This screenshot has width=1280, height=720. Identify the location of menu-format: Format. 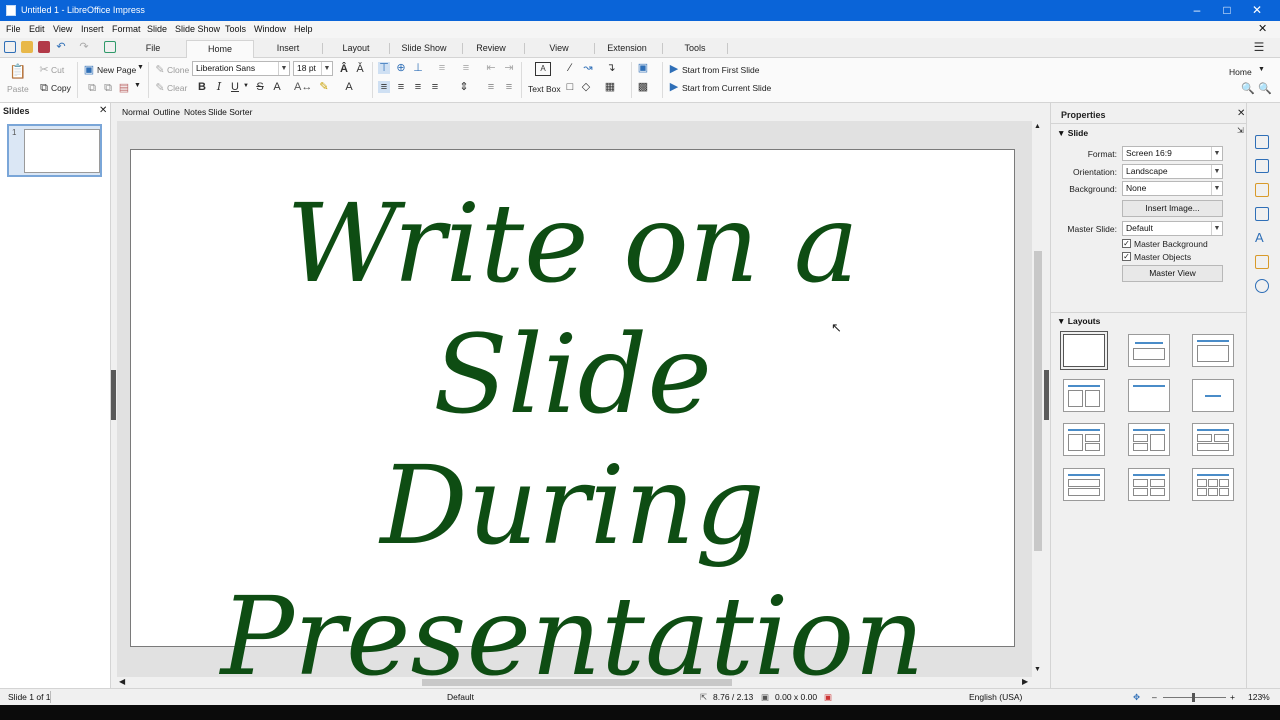
(126, 29).